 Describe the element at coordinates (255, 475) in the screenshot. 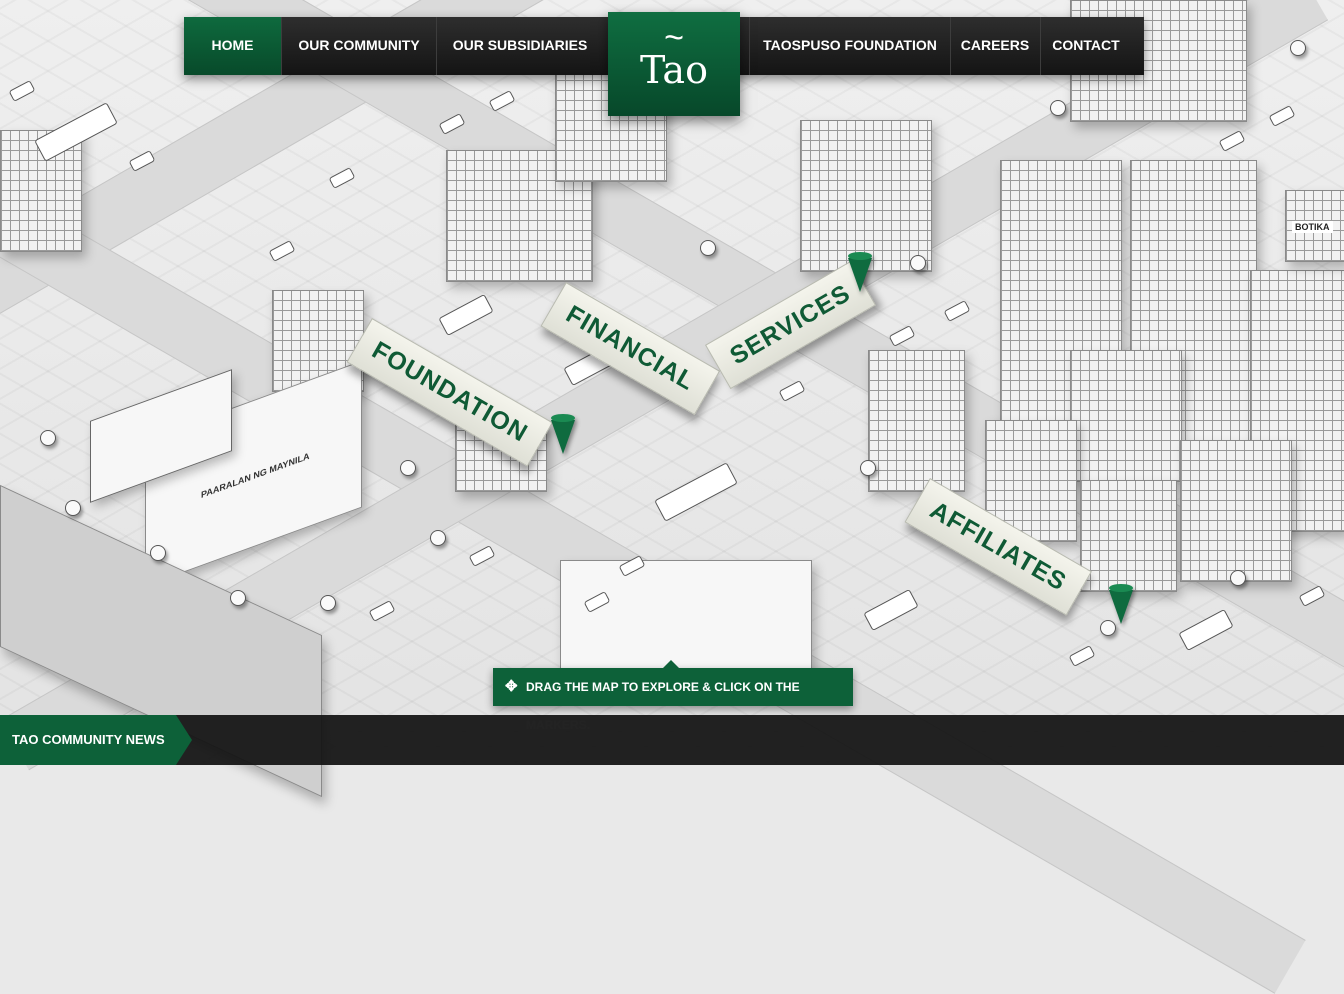

I see `school-sign: PAARALAN NG MAYNILA` at that location.